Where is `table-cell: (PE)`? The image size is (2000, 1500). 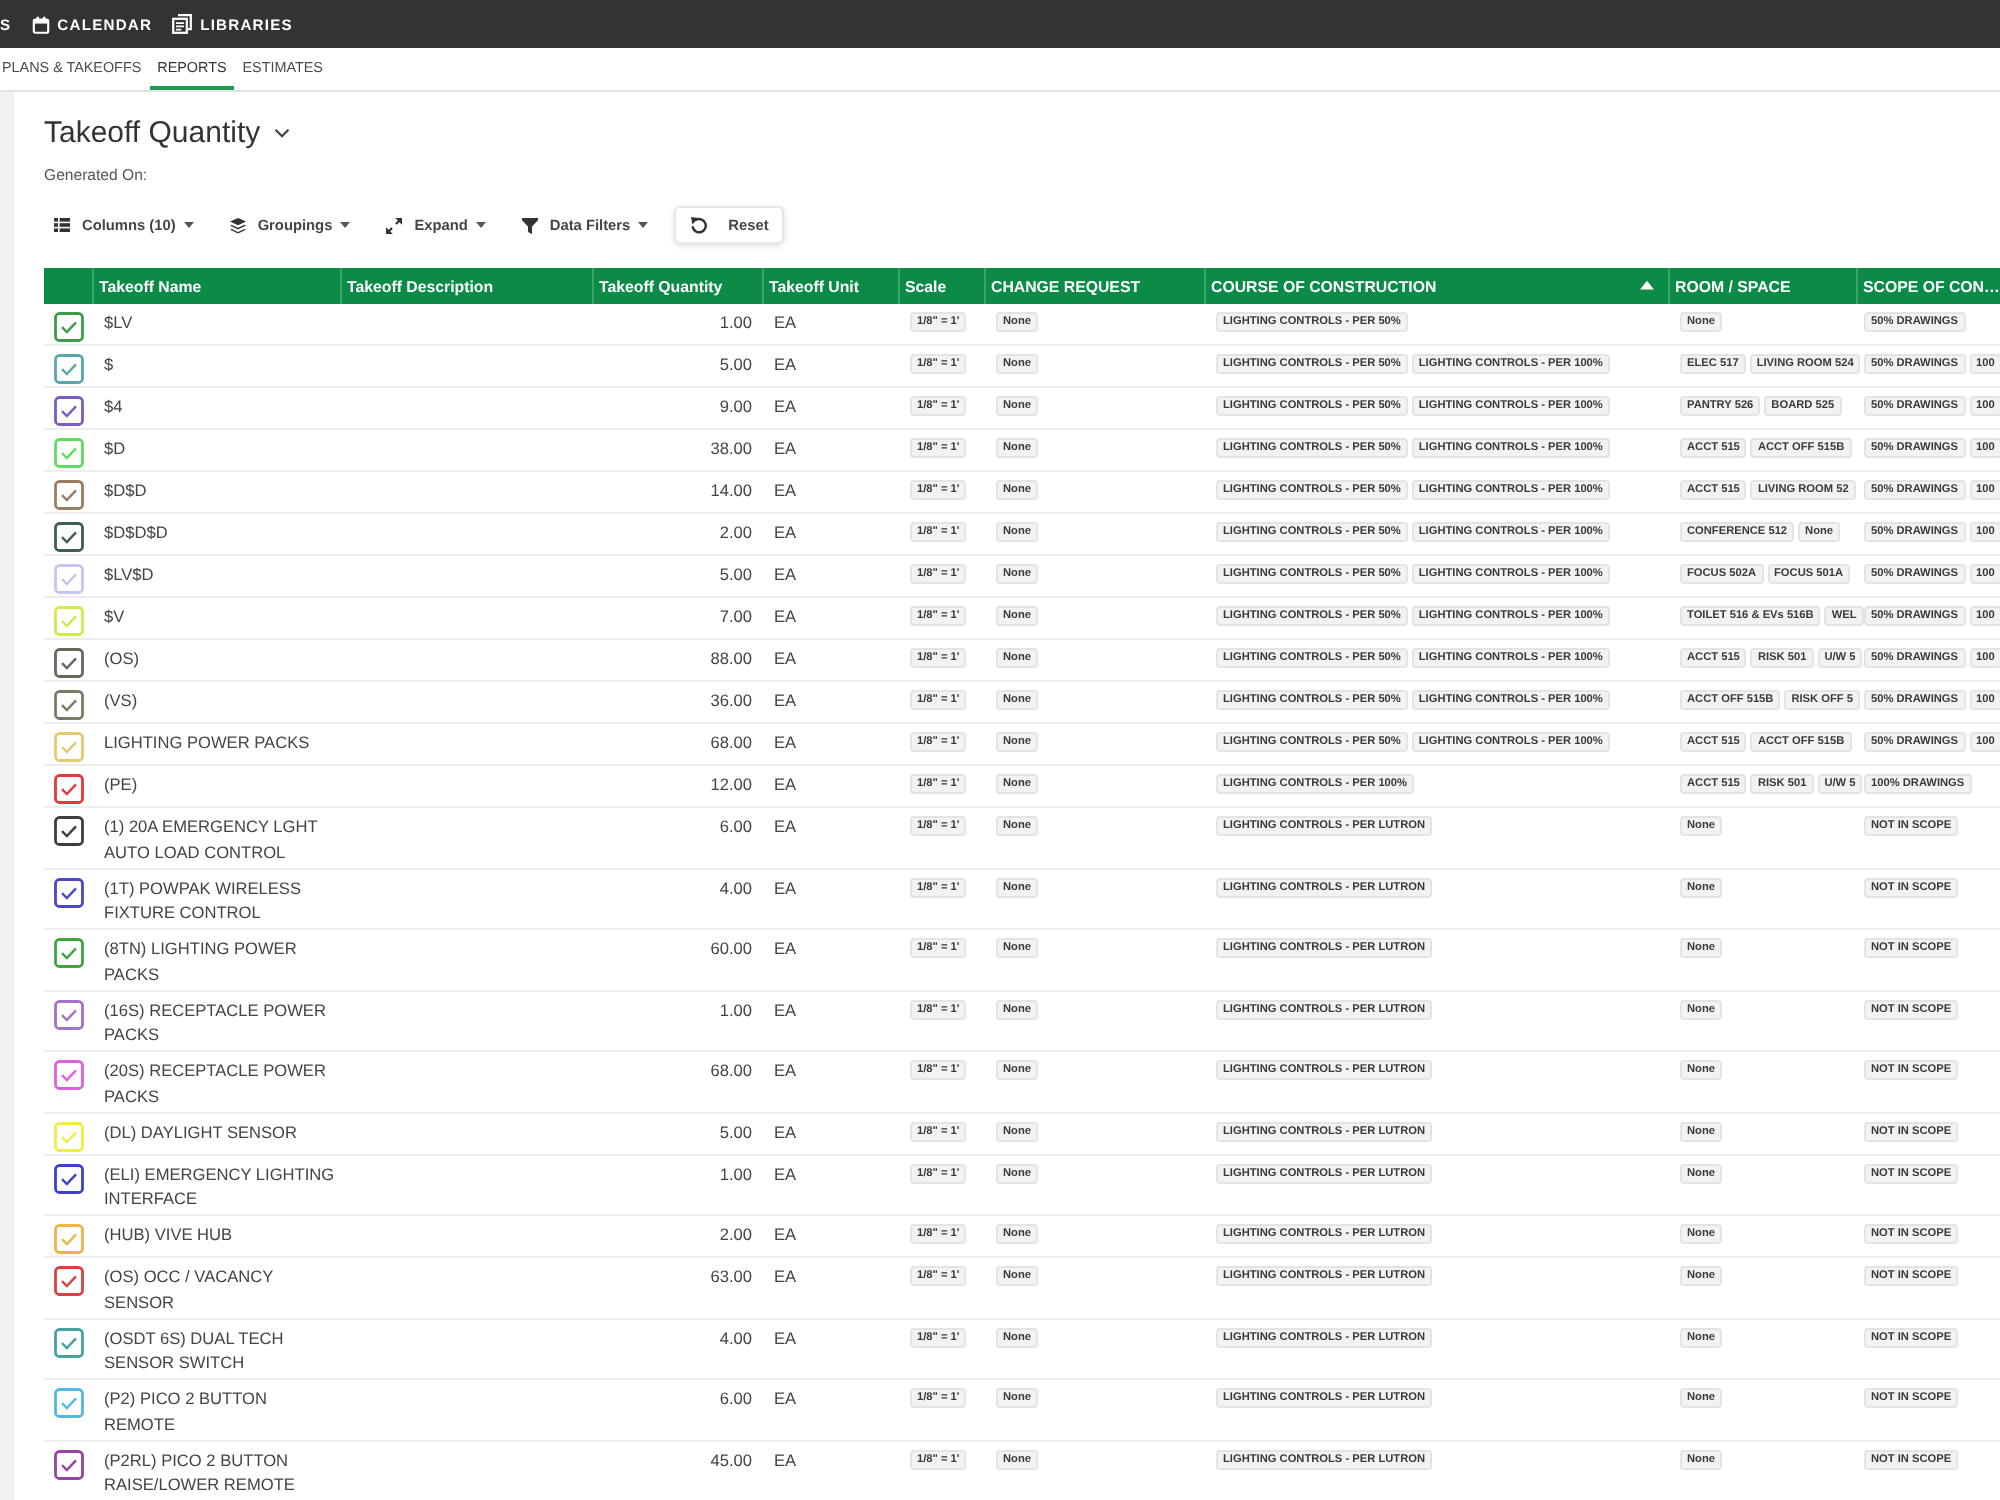
table-cell: (PE) is located at coordinates (216, 786).